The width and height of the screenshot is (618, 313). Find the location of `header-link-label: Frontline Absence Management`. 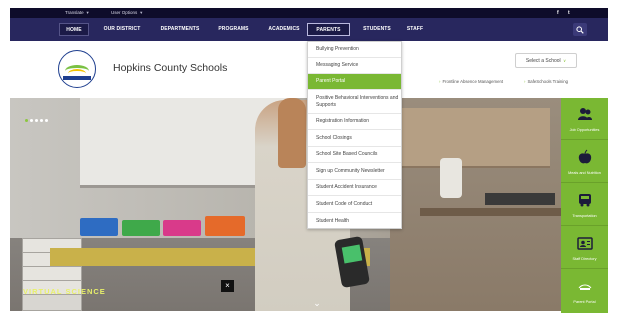

header-link-label: Frontline Absence Management is located at coordinates (473, 81).